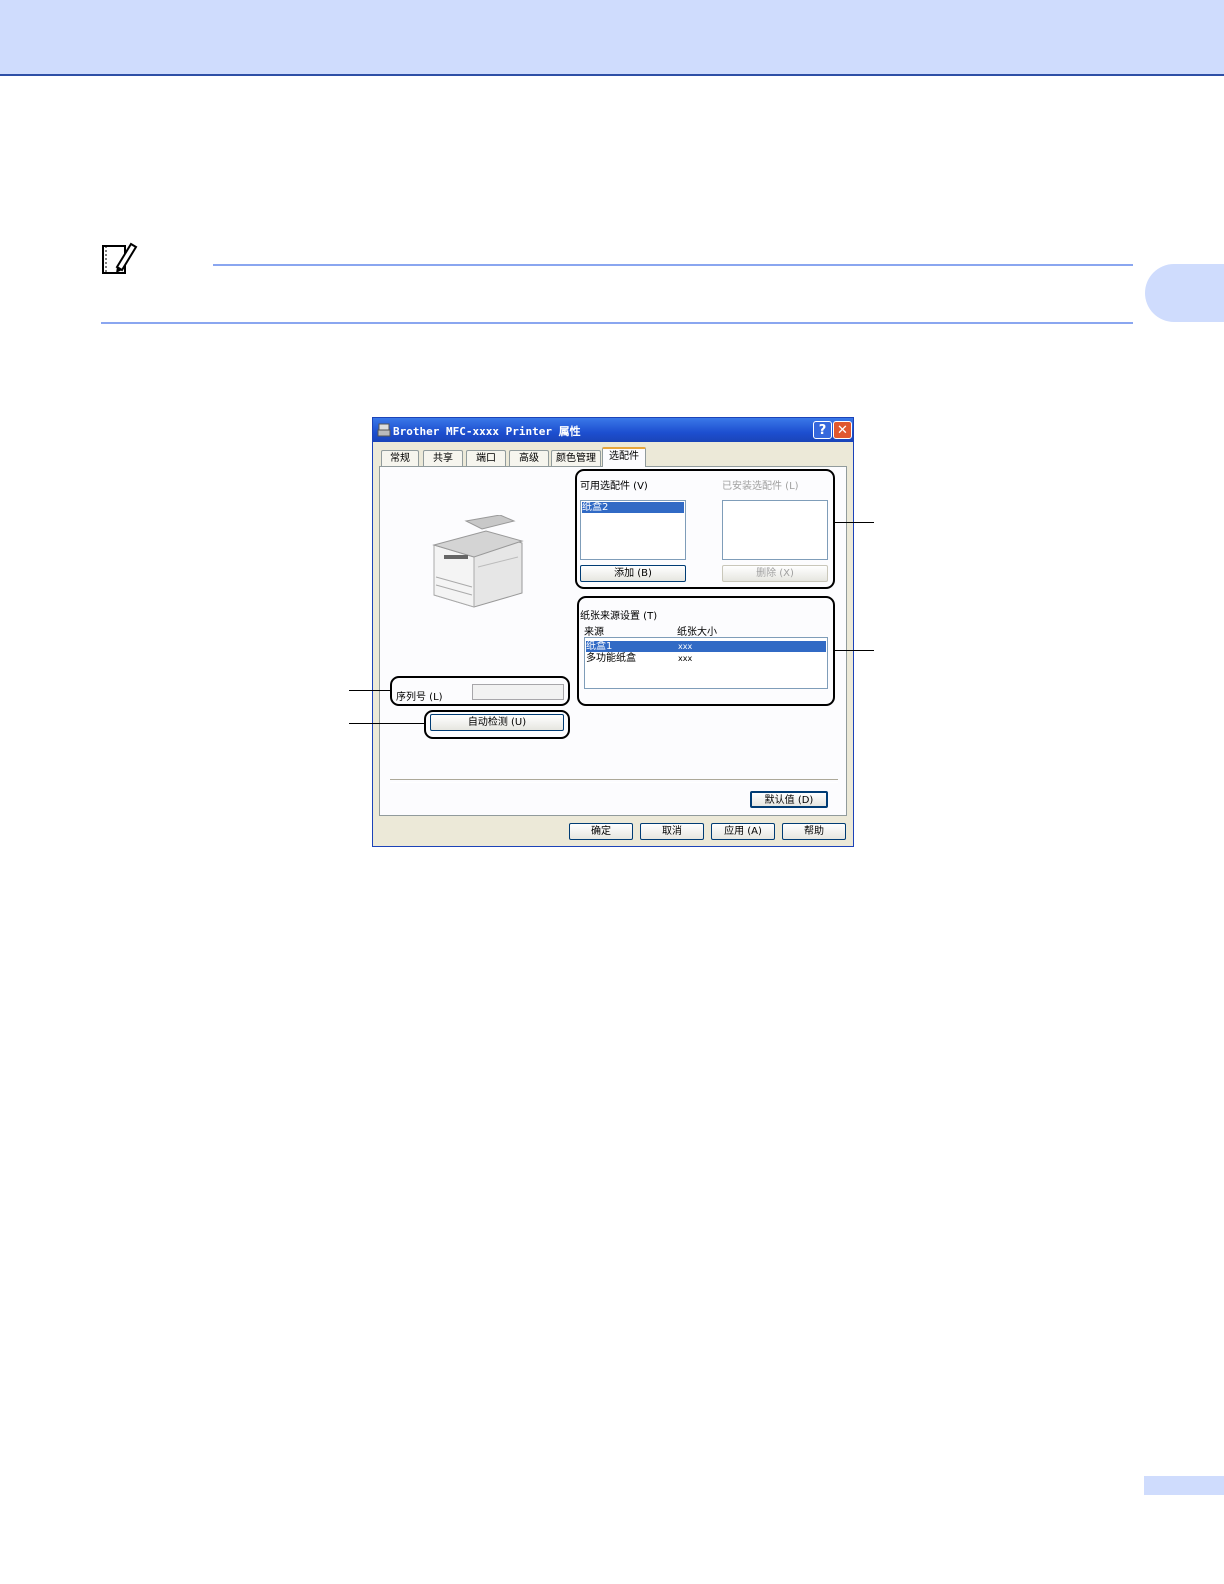 This screenshot has width=1224, height=1584. I want to click on callout-box-serial, so click(480, 691).